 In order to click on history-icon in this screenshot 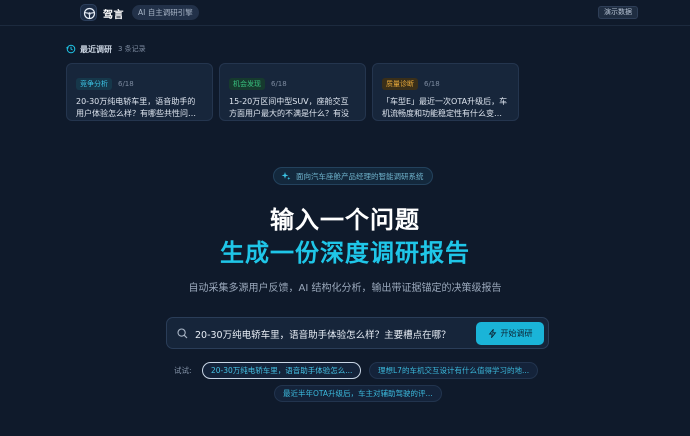, I will do `click(71, 49)`.